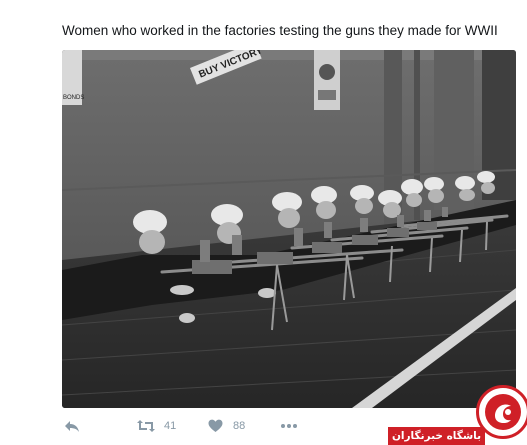  I want to click on watermark-label: باشگاه خبرنگاران, so click(436, 436).